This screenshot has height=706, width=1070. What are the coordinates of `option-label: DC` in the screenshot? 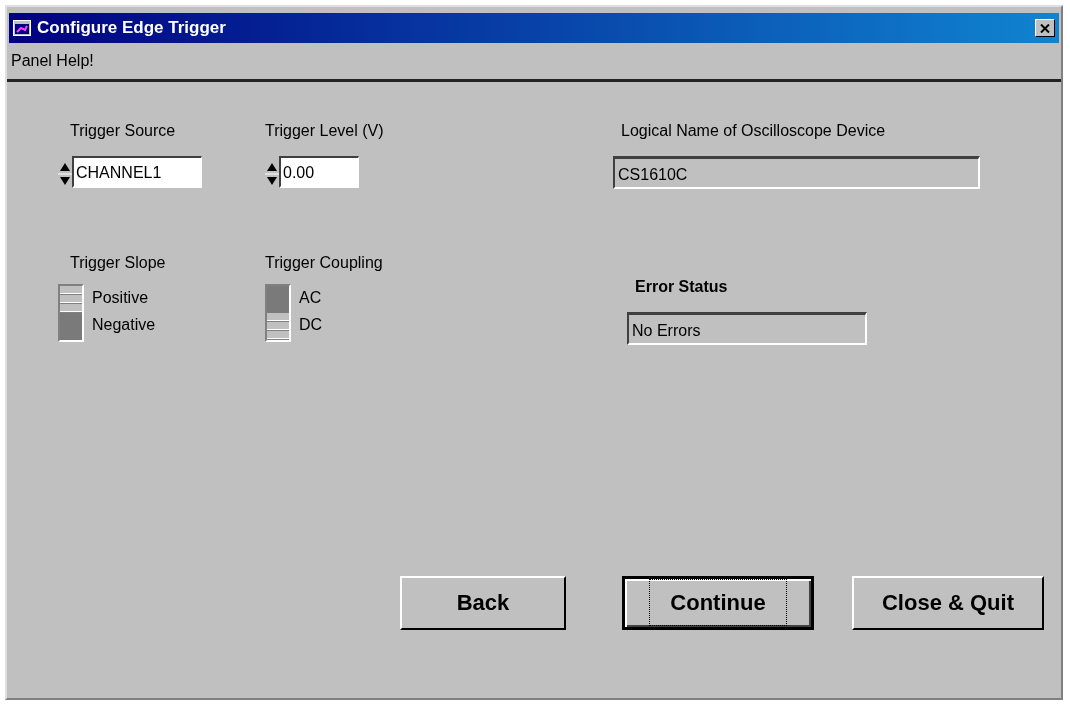 It's located at (311, 325).